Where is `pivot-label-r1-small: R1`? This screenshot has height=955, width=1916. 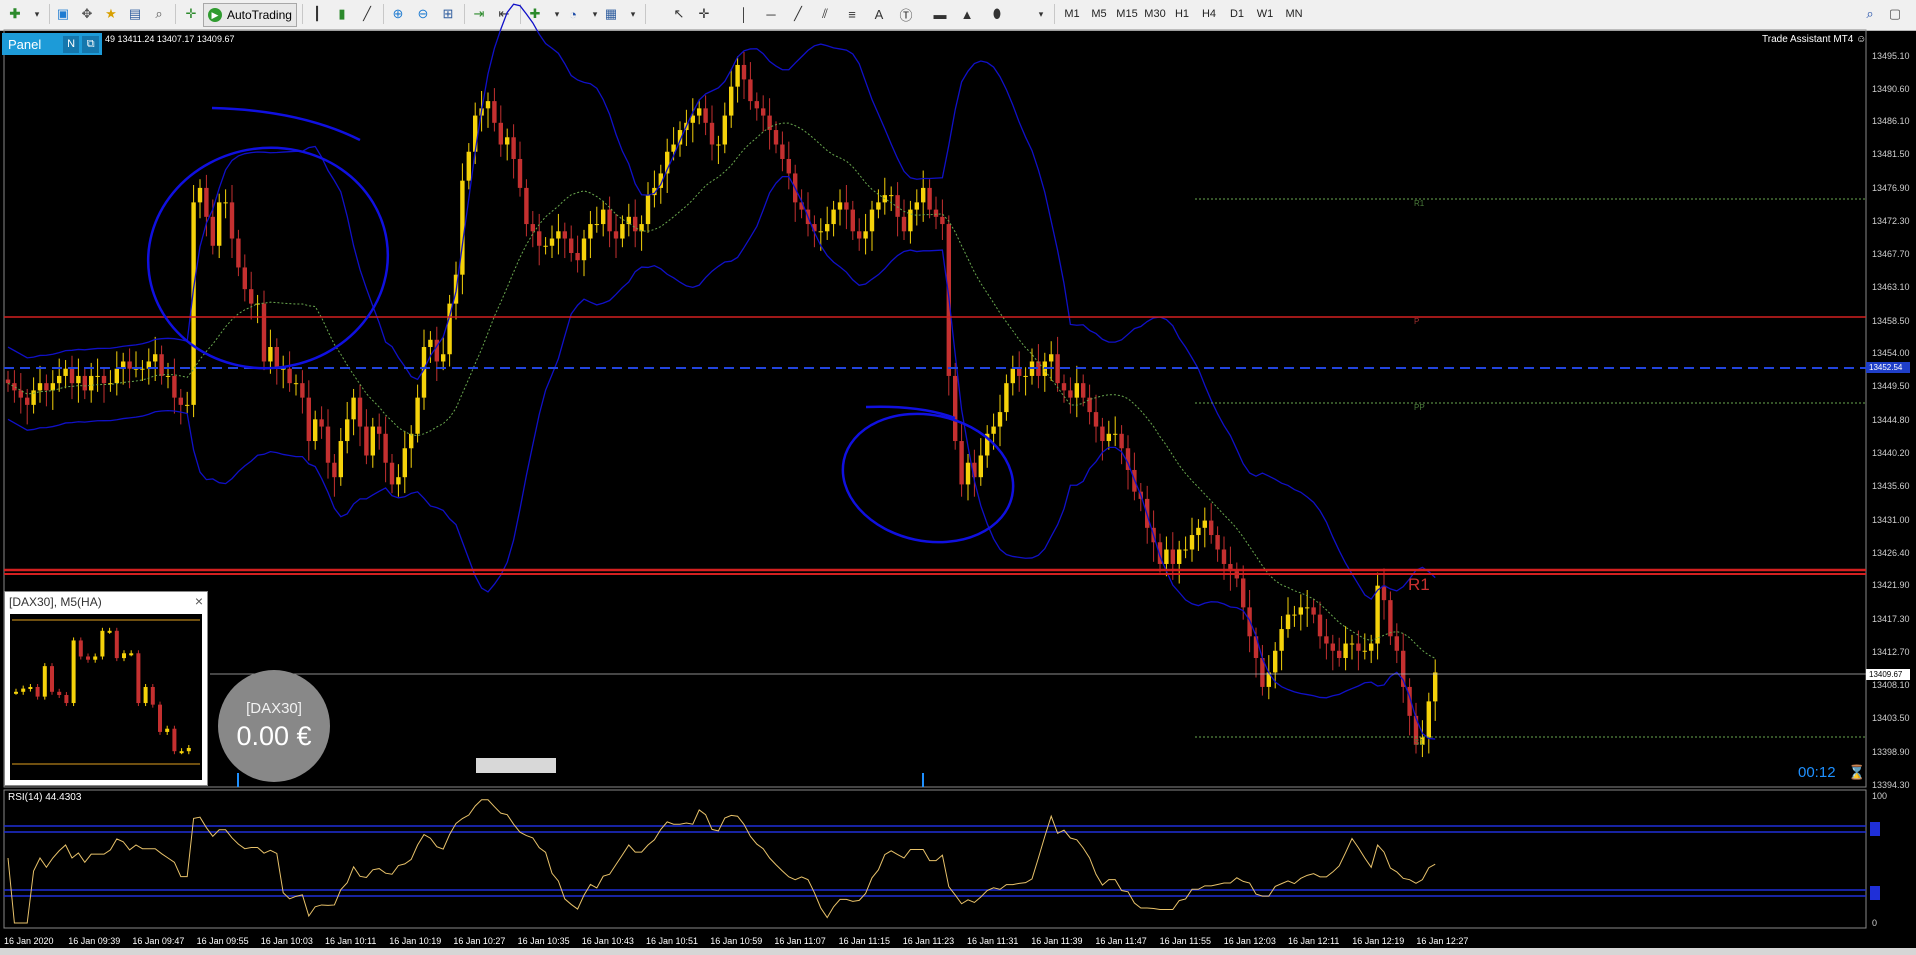
pivot-label-r1-small: R1 is located at coordinates (1419, 203).